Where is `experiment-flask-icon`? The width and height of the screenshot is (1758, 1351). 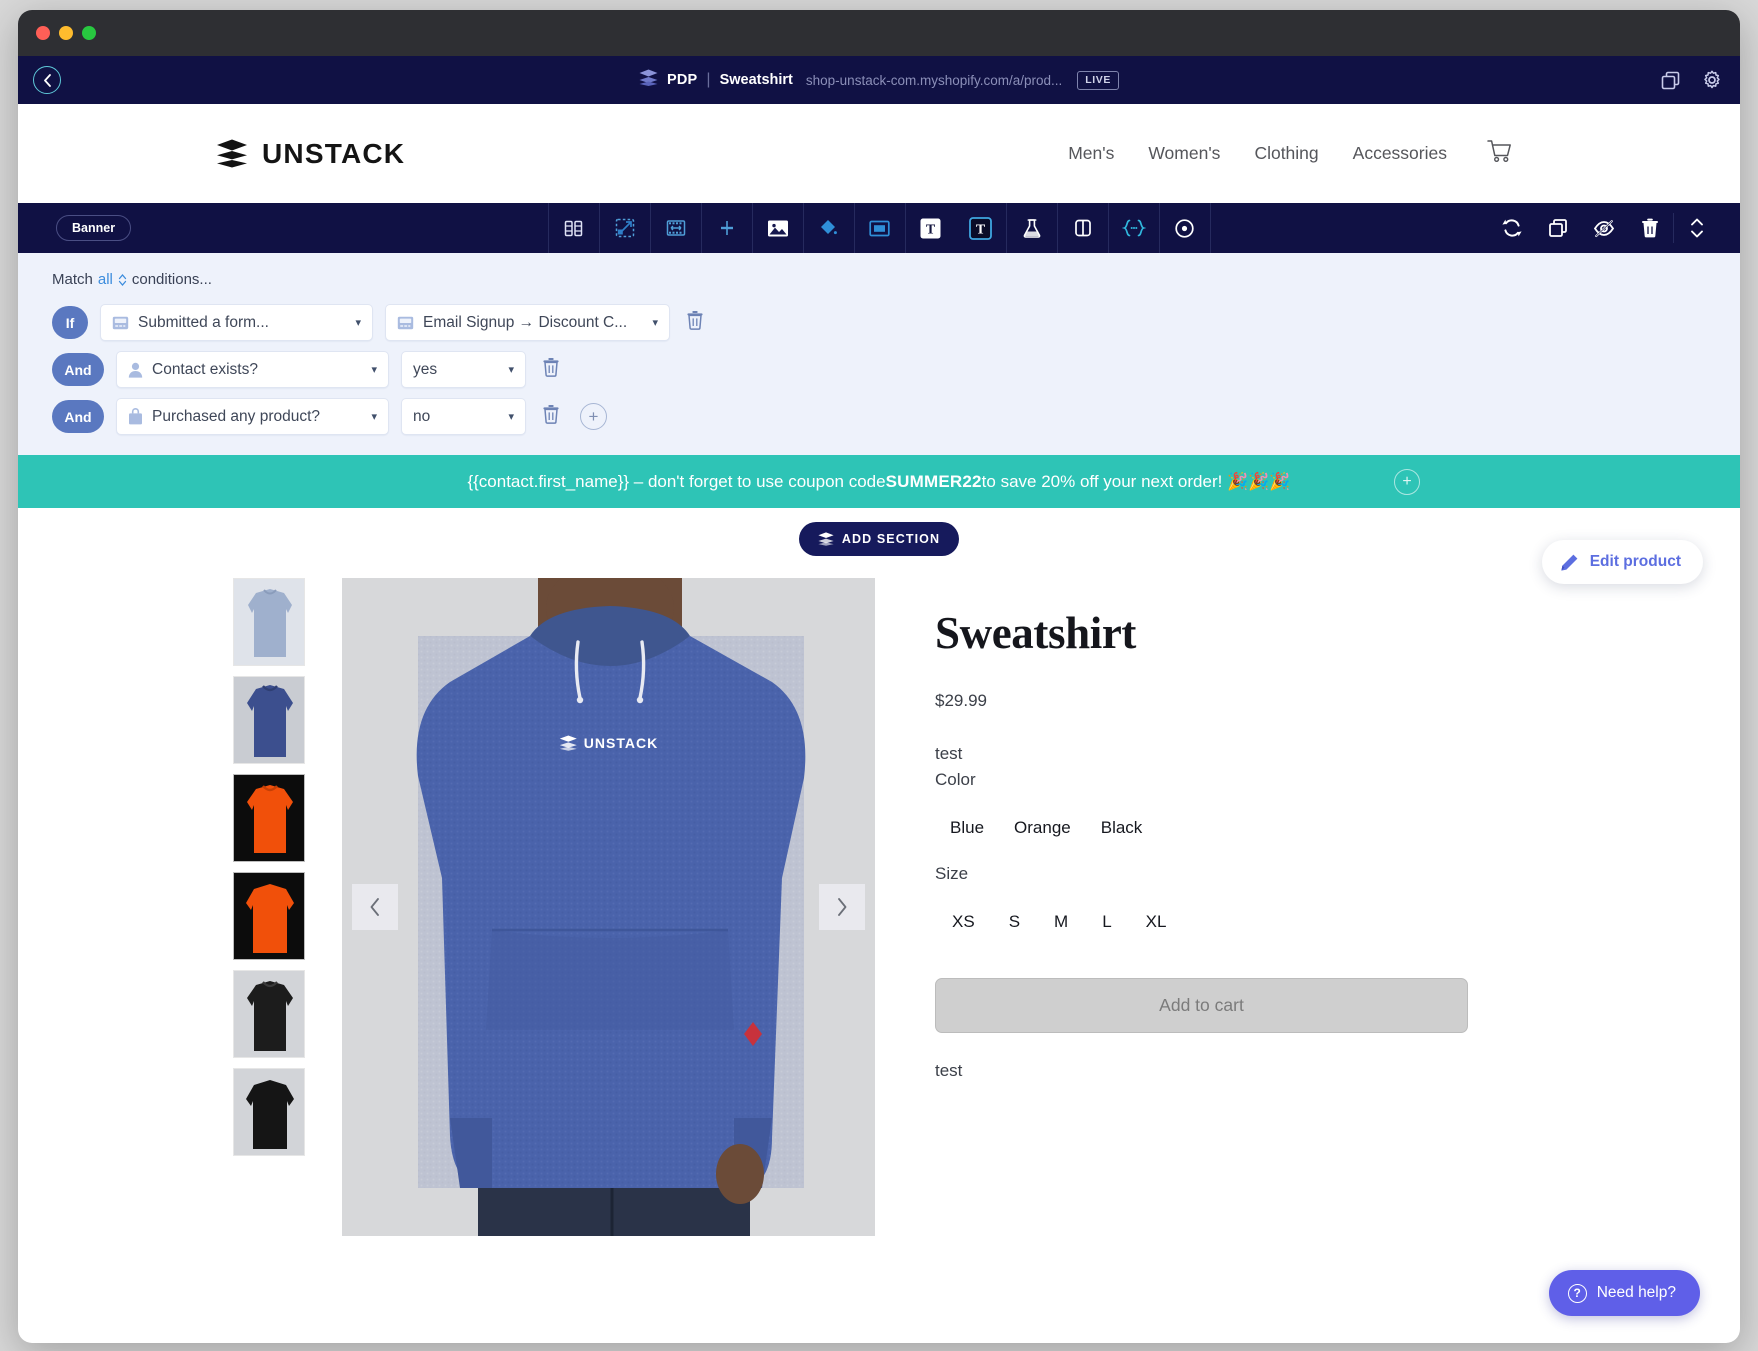 experiment-flask-icon is located at coordinates (1031, 228).